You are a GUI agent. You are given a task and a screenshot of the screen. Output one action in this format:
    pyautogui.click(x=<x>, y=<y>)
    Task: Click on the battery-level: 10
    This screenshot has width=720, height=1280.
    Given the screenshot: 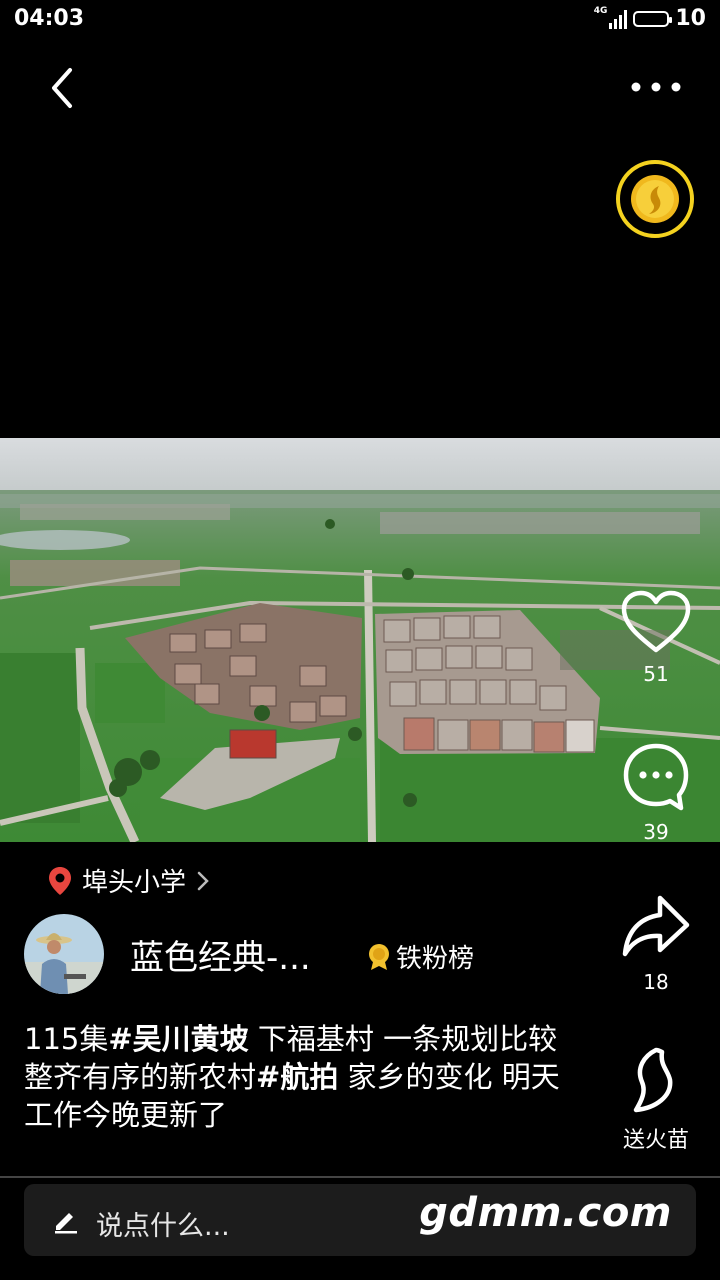 What is the action you would take?
    pyautogui.click(x=690, y=18)
    